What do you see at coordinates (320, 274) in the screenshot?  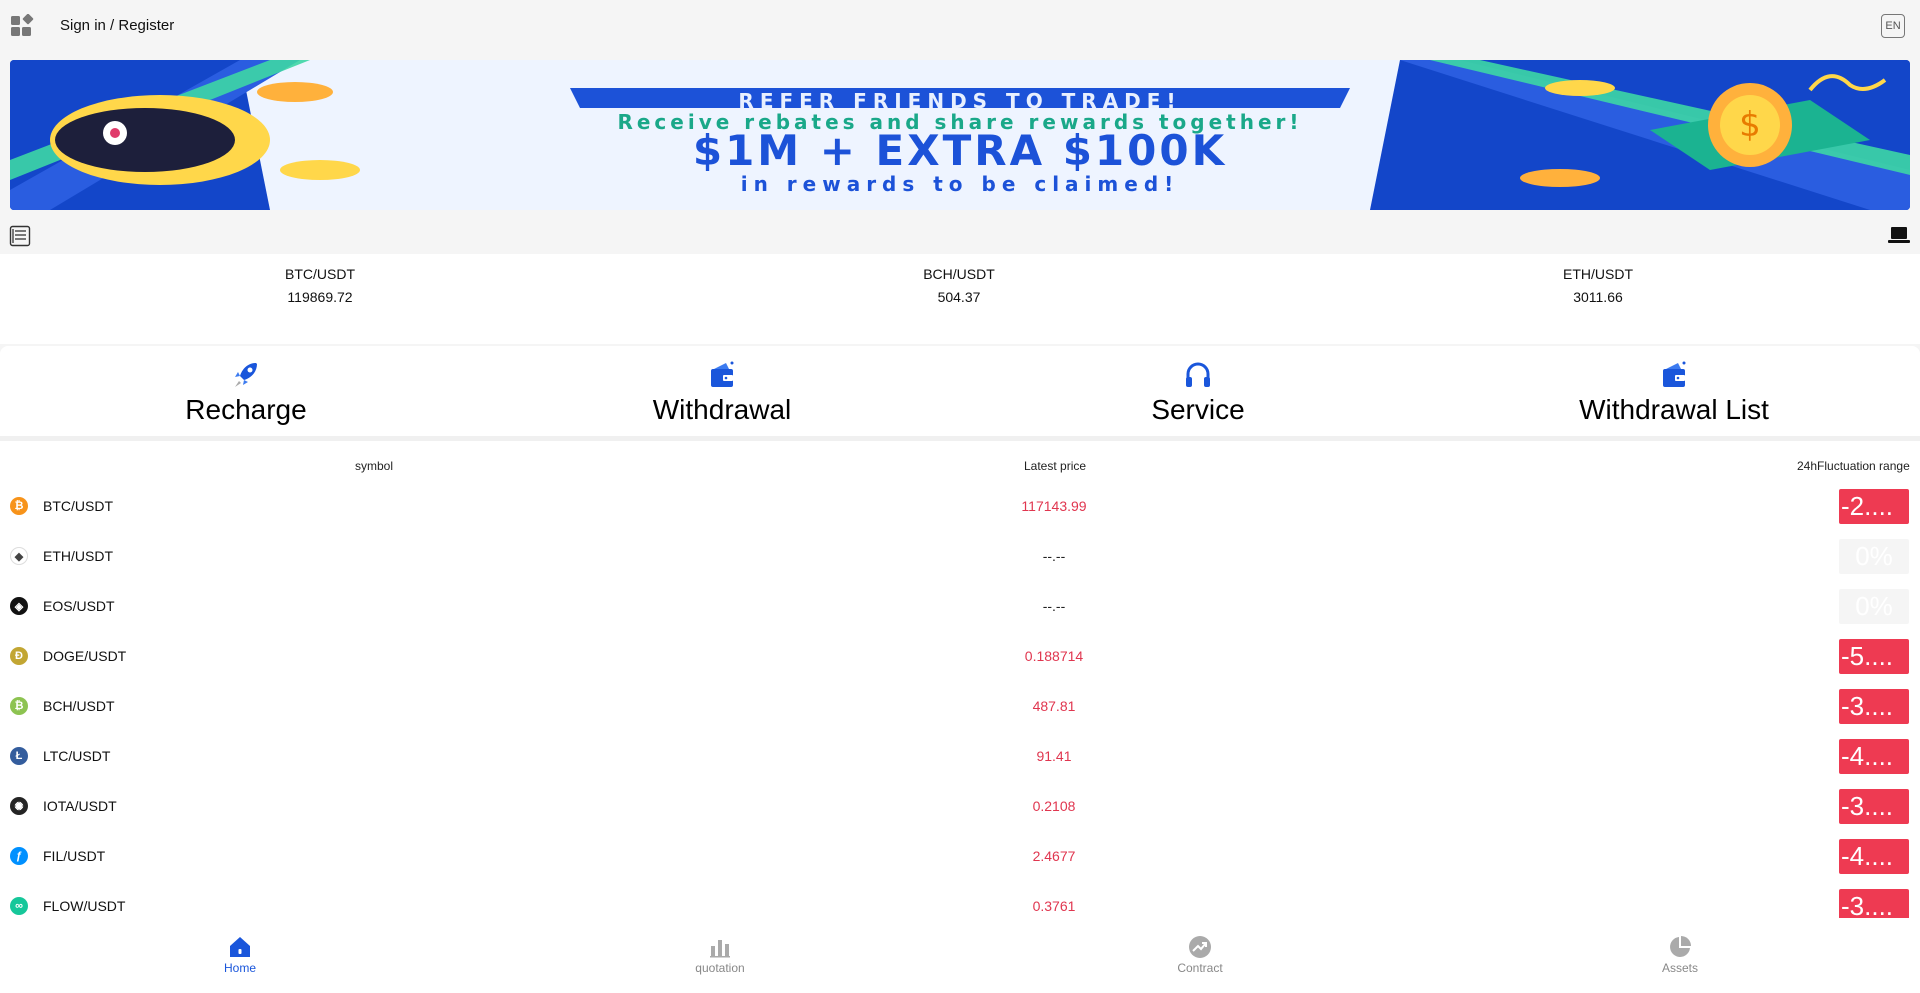 I see `ticker-symbol: BTC/USDT` at bounding box center [320, 274].